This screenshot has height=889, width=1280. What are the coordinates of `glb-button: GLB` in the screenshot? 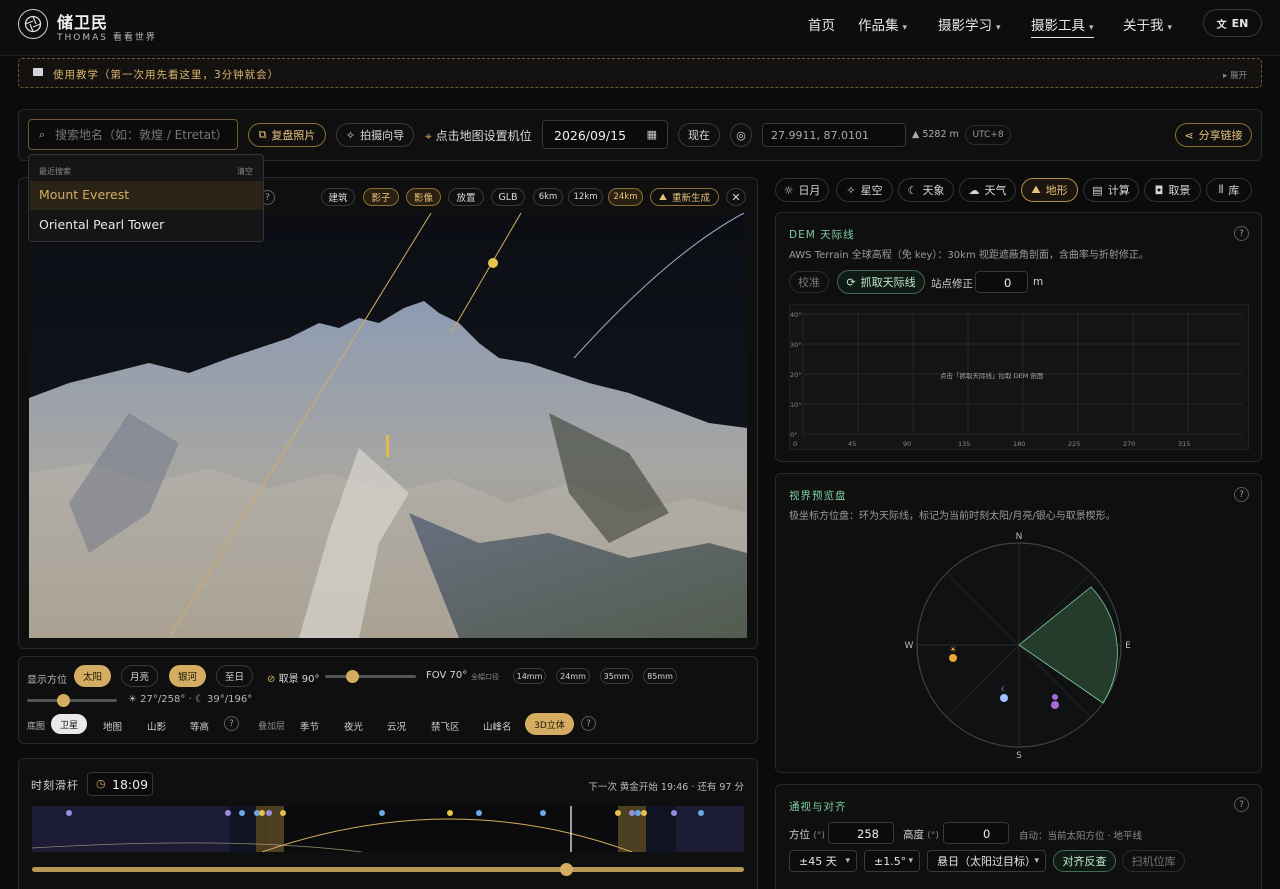 It's located at (508, 197).